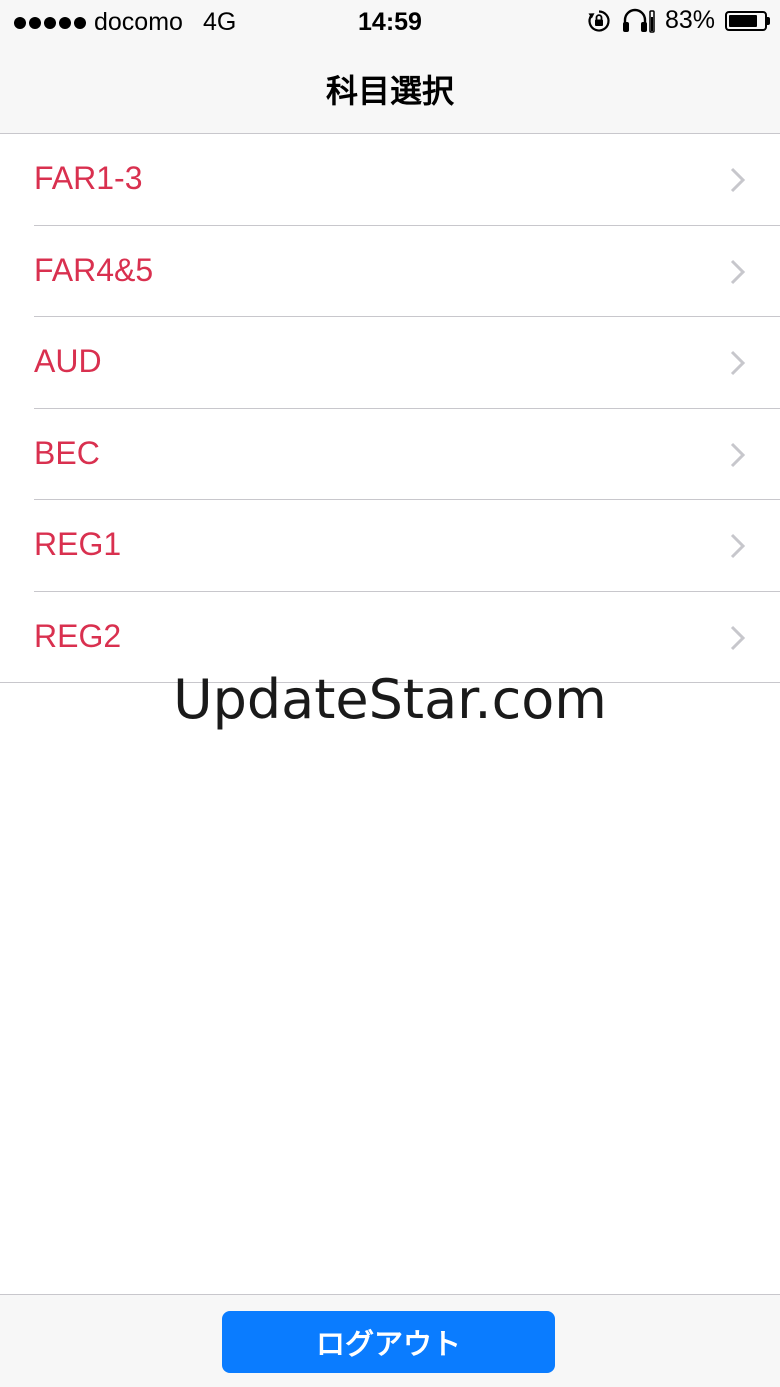 This screenshot has width=780, height=1387. I want to click on subject-label: FAR1-3, so click(88, 178).